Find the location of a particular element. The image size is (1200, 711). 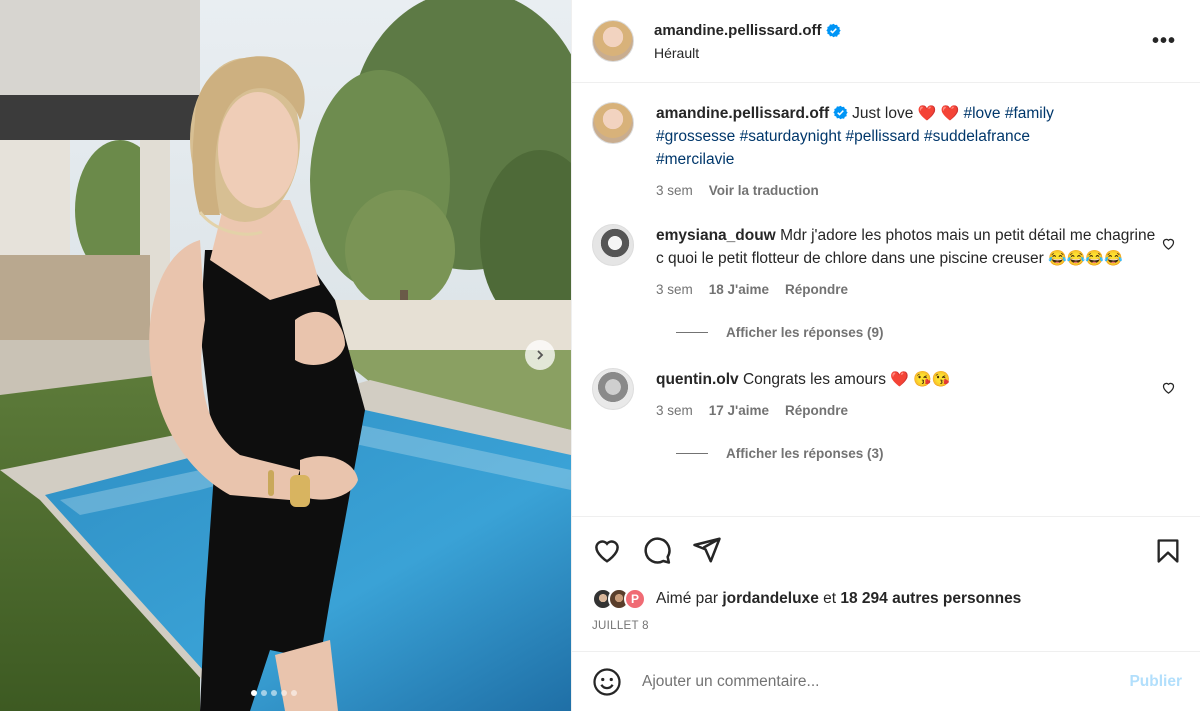

hashtags-1: #love #family is located at coordinates (1008, 113).